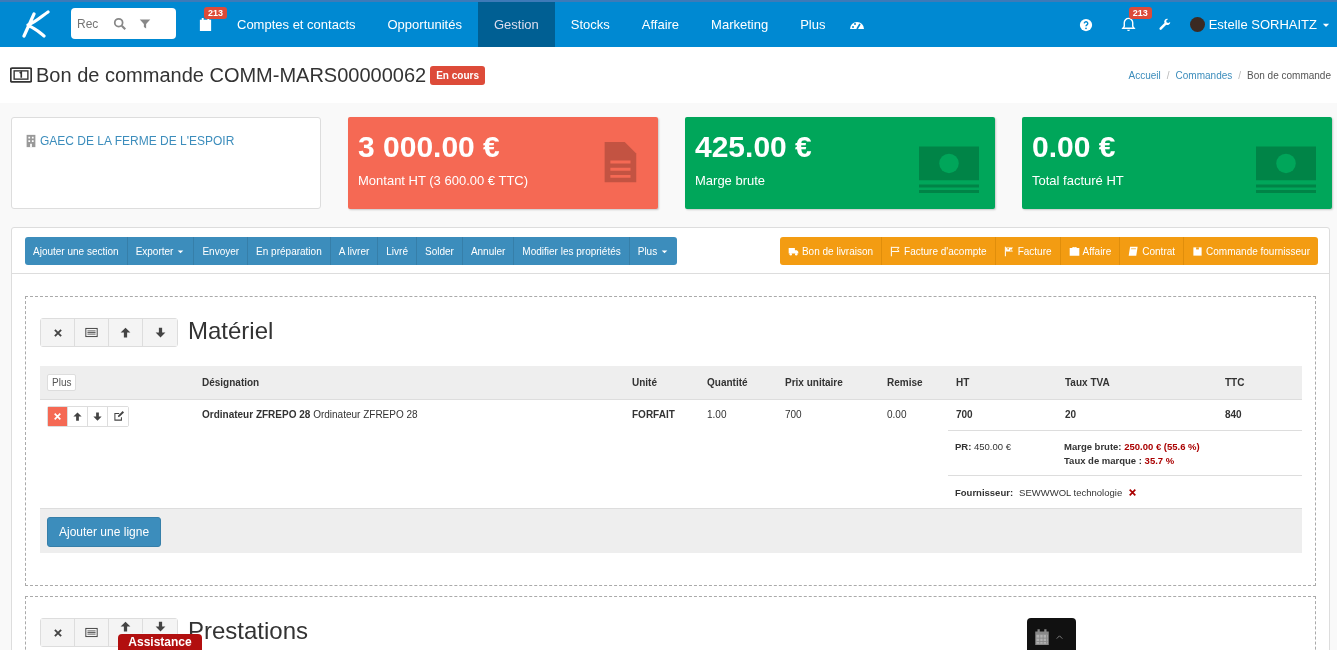 The height and width of the screenshot is (650, 1337). I want to click on avatar, so click(1197, 24).